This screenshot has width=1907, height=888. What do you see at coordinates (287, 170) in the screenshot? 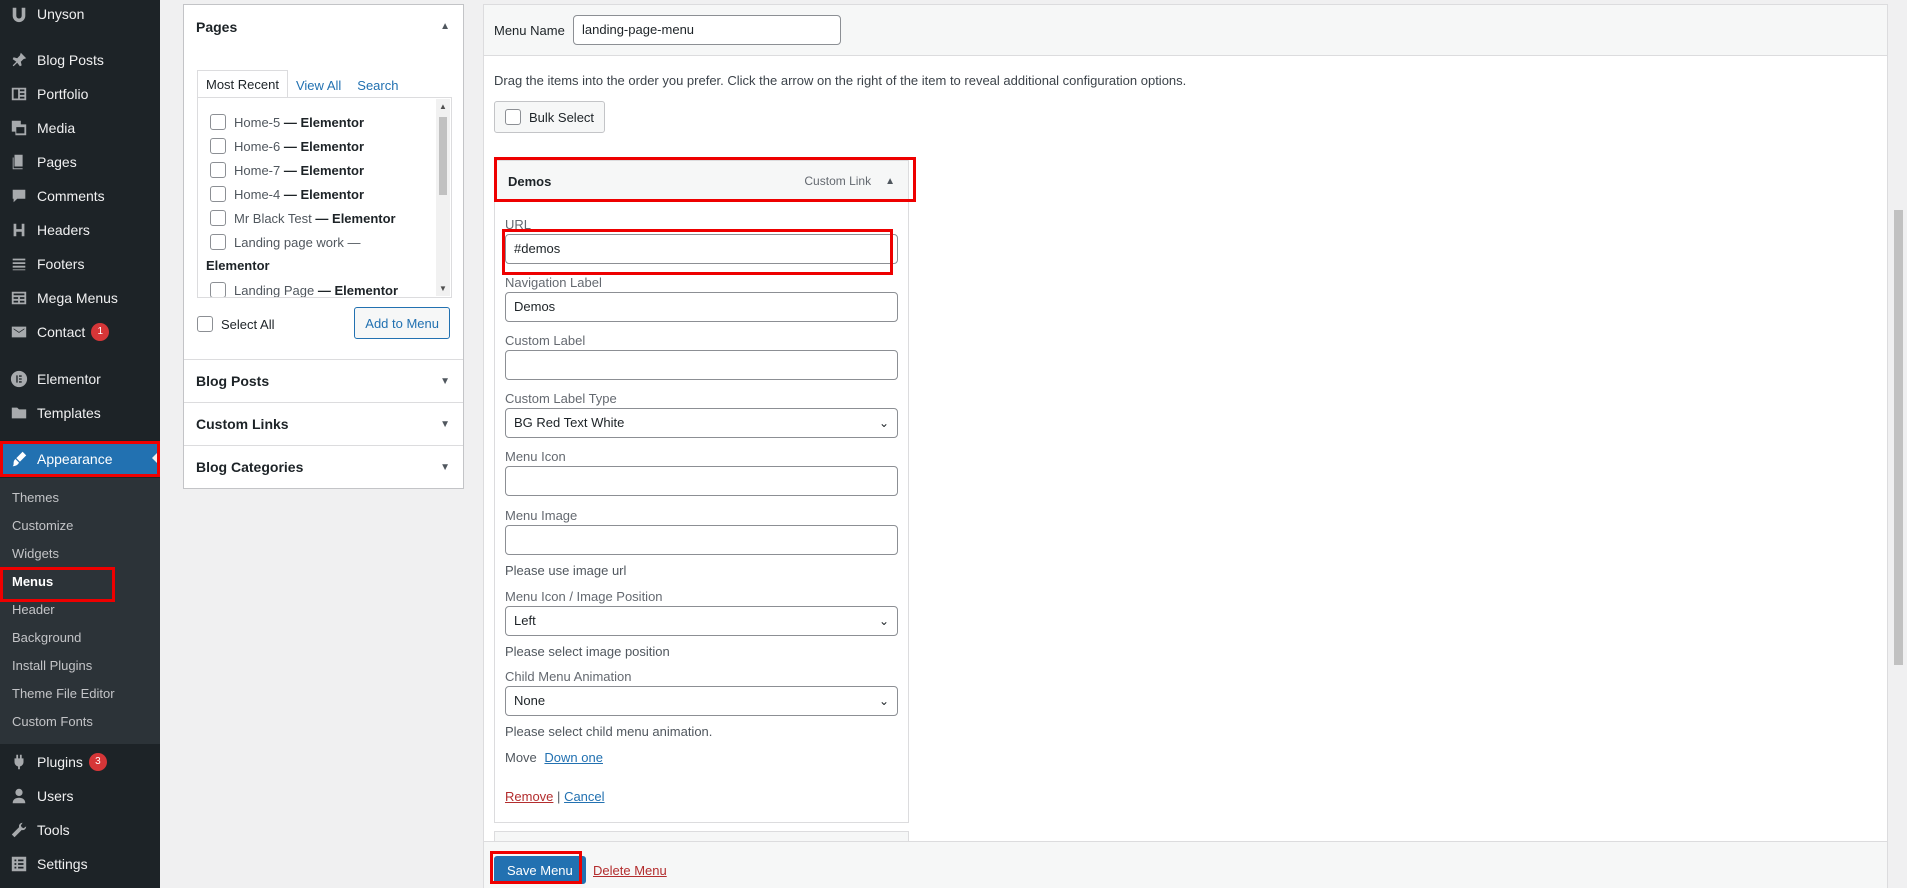
I see `list-item: Home-7 — Elementor` at bounding box center [287, 170].